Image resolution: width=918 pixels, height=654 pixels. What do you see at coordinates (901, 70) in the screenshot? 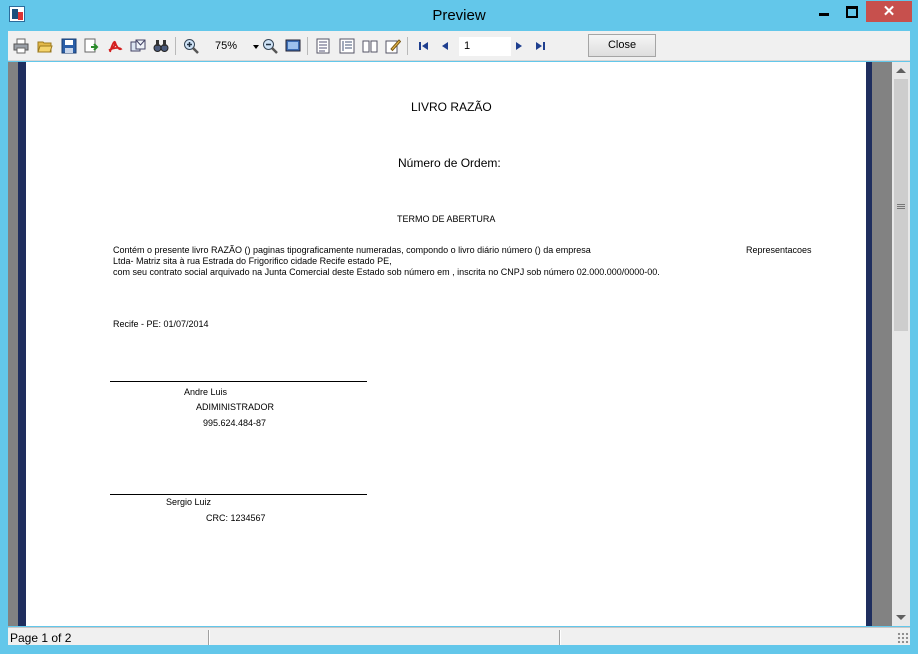
I see `scroll-up-icon` at bounding box center [901, 70].